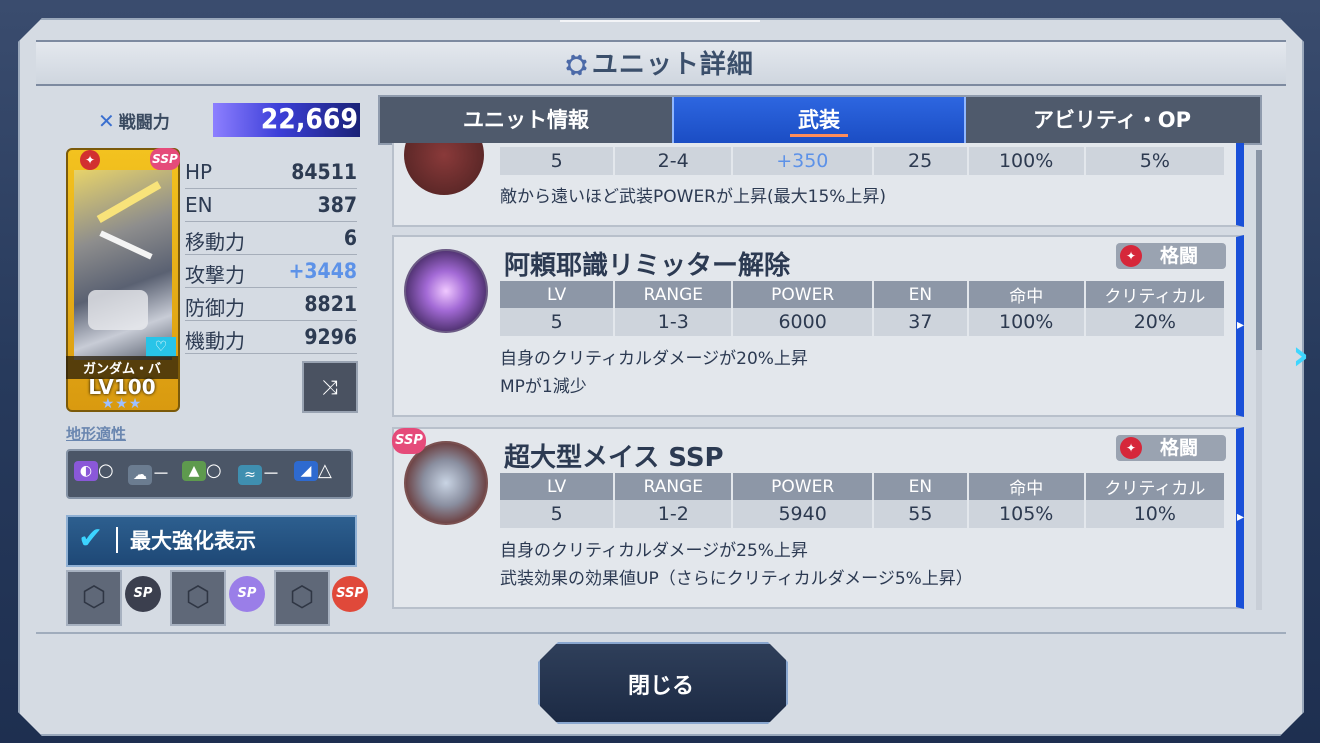 The image size is (1320, 743). I want to click on stat-row-defense: 防御力 8821, so click(271, 306).